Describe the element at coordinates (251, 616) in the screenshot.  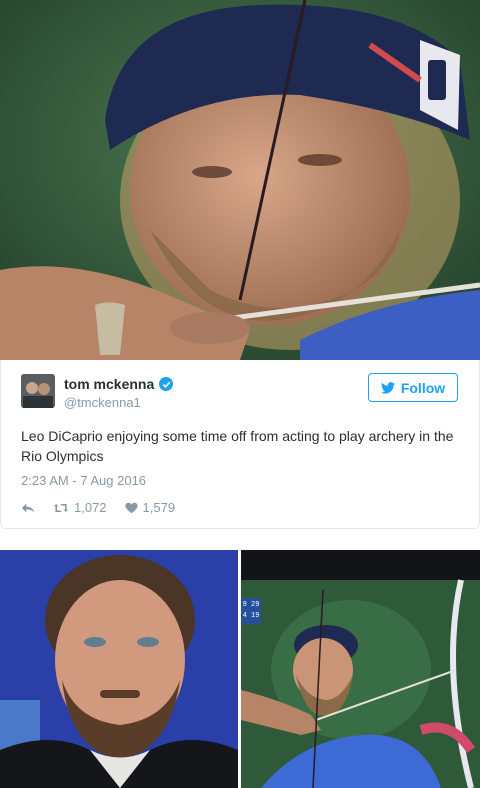
I see `scoreboard-line-2: 4 19` at that location.